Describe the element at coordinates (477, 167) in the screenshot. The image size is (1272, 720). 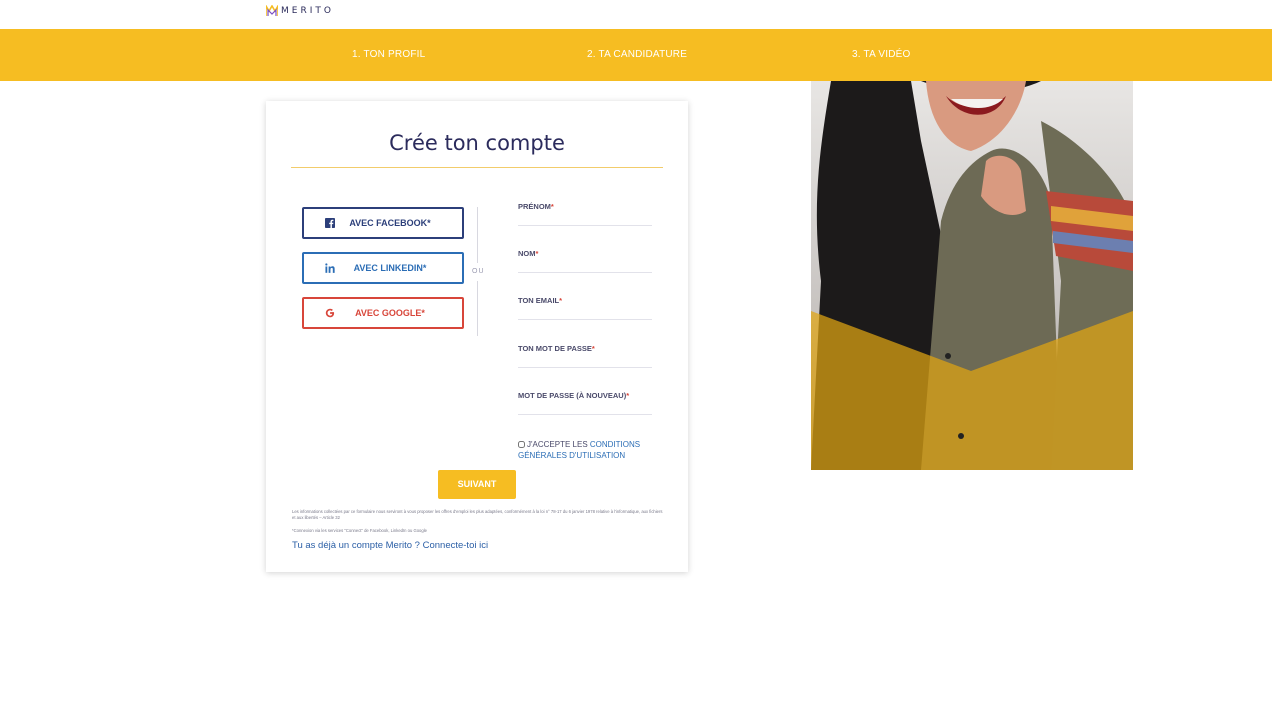
I see `title-divider` at that location.